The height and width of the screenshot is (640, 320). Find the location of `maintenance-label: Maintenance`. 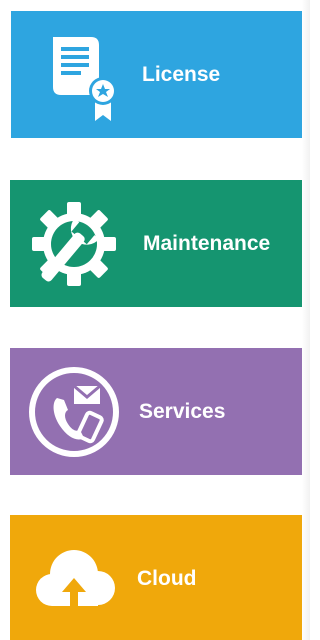

maintenance-label: Maintenance is located at coordinates (207, 243).